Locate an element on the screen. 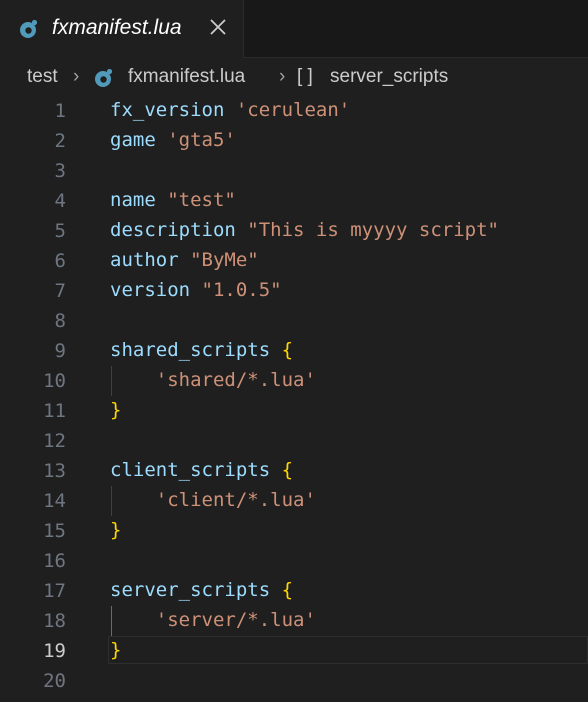 This screenshot has height=702, width=588. code-line: 13 client_scripts { is located at coordinates (294, 471).